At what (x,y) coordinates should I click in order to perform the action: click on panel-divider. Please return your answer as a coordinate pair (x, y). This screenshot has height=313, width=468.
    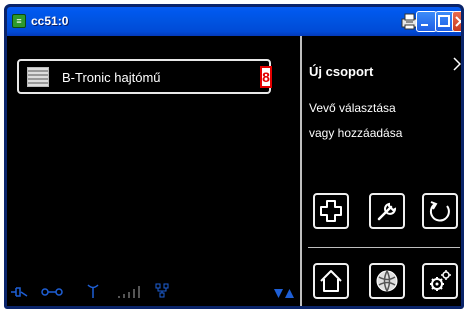
    Looking at the image, I should click on (301, 171).